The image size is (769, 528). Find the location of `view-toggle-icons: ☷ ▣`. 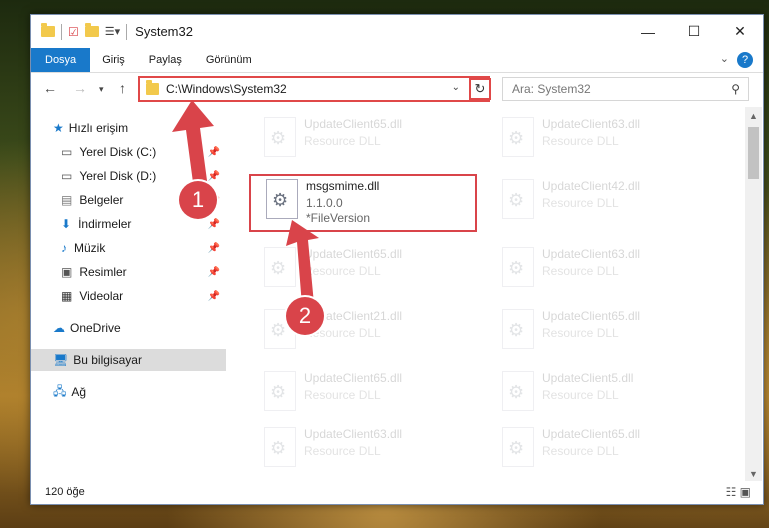

view-toggle-icons: ☷ ▣ is located at coordinates (738, 492).